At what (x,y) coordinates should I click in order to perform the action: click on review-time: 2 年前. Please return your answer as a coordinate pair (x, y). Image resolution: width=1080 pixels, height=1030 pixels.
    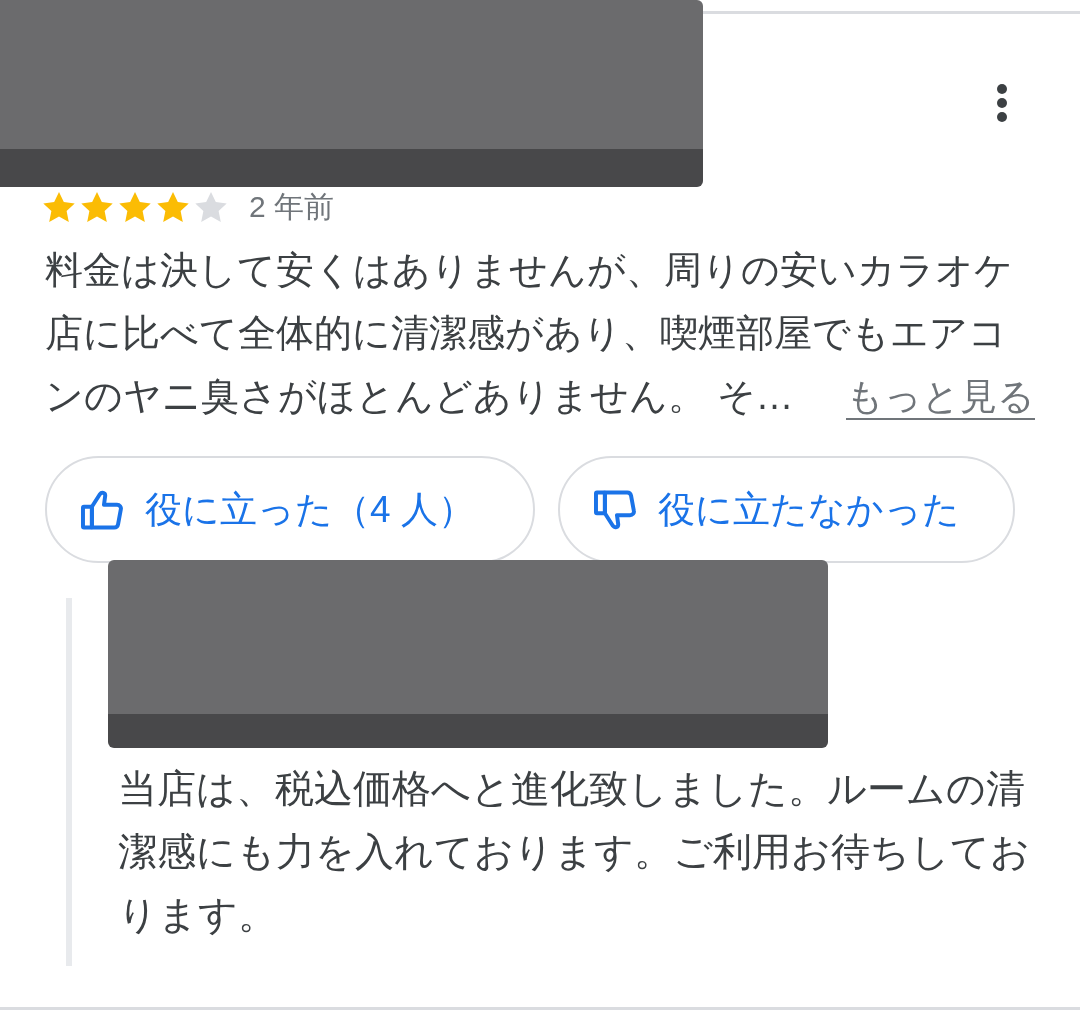
    Looking at the image, I should click on (292, 207).